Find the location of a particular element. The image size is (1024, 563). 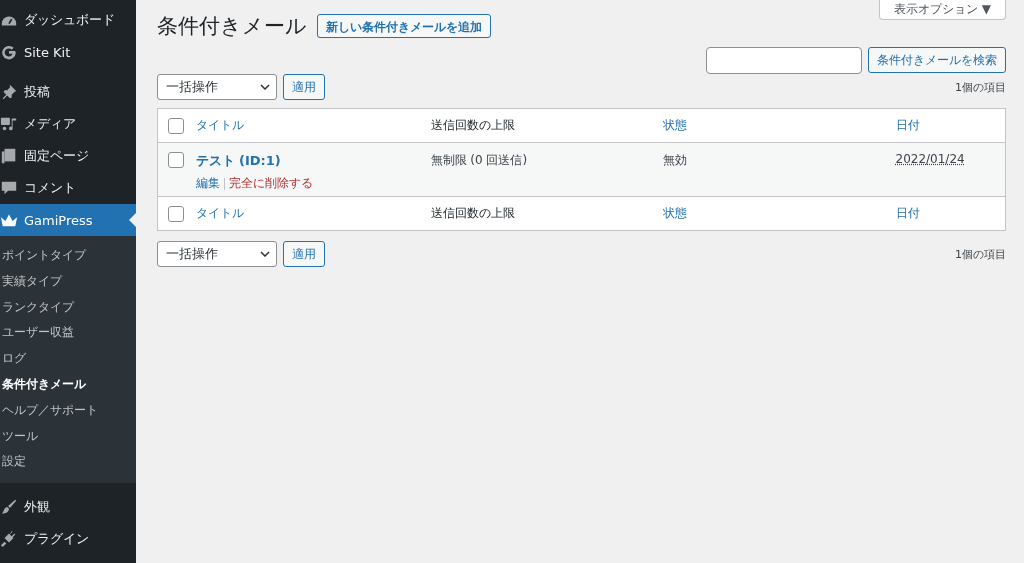

screen-options-button: 表示オプション ▼ is located at coordinates (942, 10).